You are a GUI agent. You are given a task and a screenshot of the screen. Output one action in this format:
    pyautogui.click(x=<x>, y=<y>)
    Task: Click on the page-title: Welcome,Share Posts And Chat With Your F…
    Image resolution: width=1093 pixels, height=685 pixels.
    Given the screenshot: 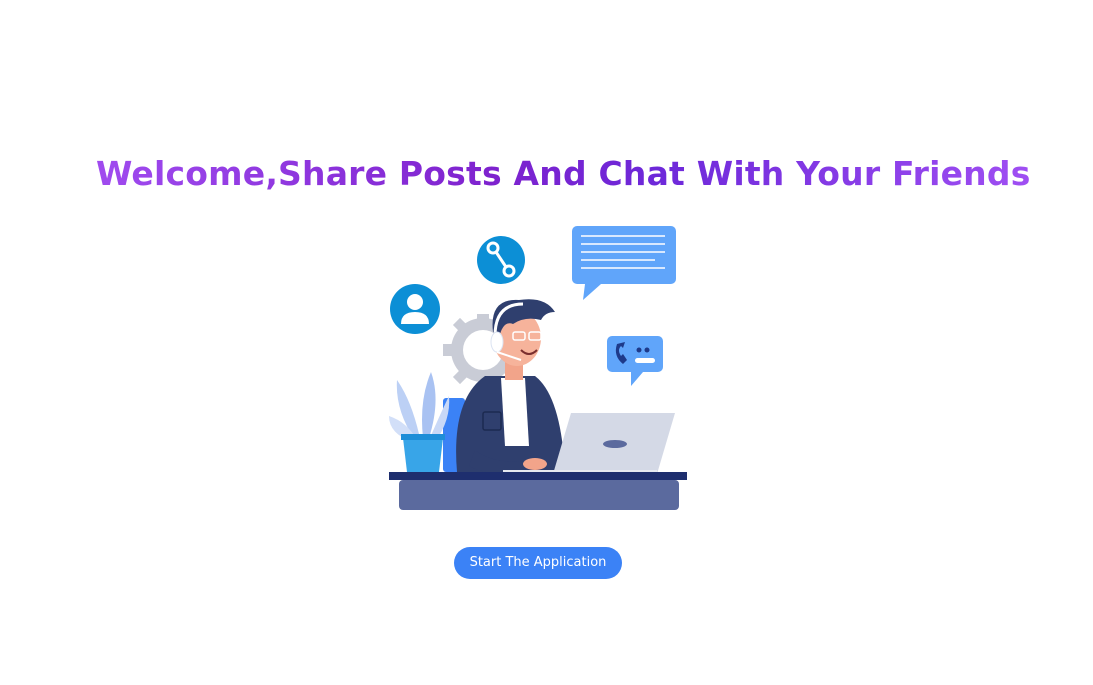 What is the action you would take?
    pyautogui.click(x=546, y=174)
    